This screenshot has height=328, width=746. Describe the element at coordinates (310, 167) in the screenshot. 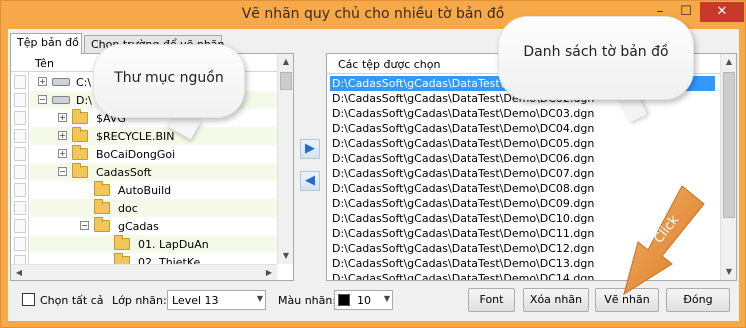

I see `move-buttons: ▶ ◀` at that location.